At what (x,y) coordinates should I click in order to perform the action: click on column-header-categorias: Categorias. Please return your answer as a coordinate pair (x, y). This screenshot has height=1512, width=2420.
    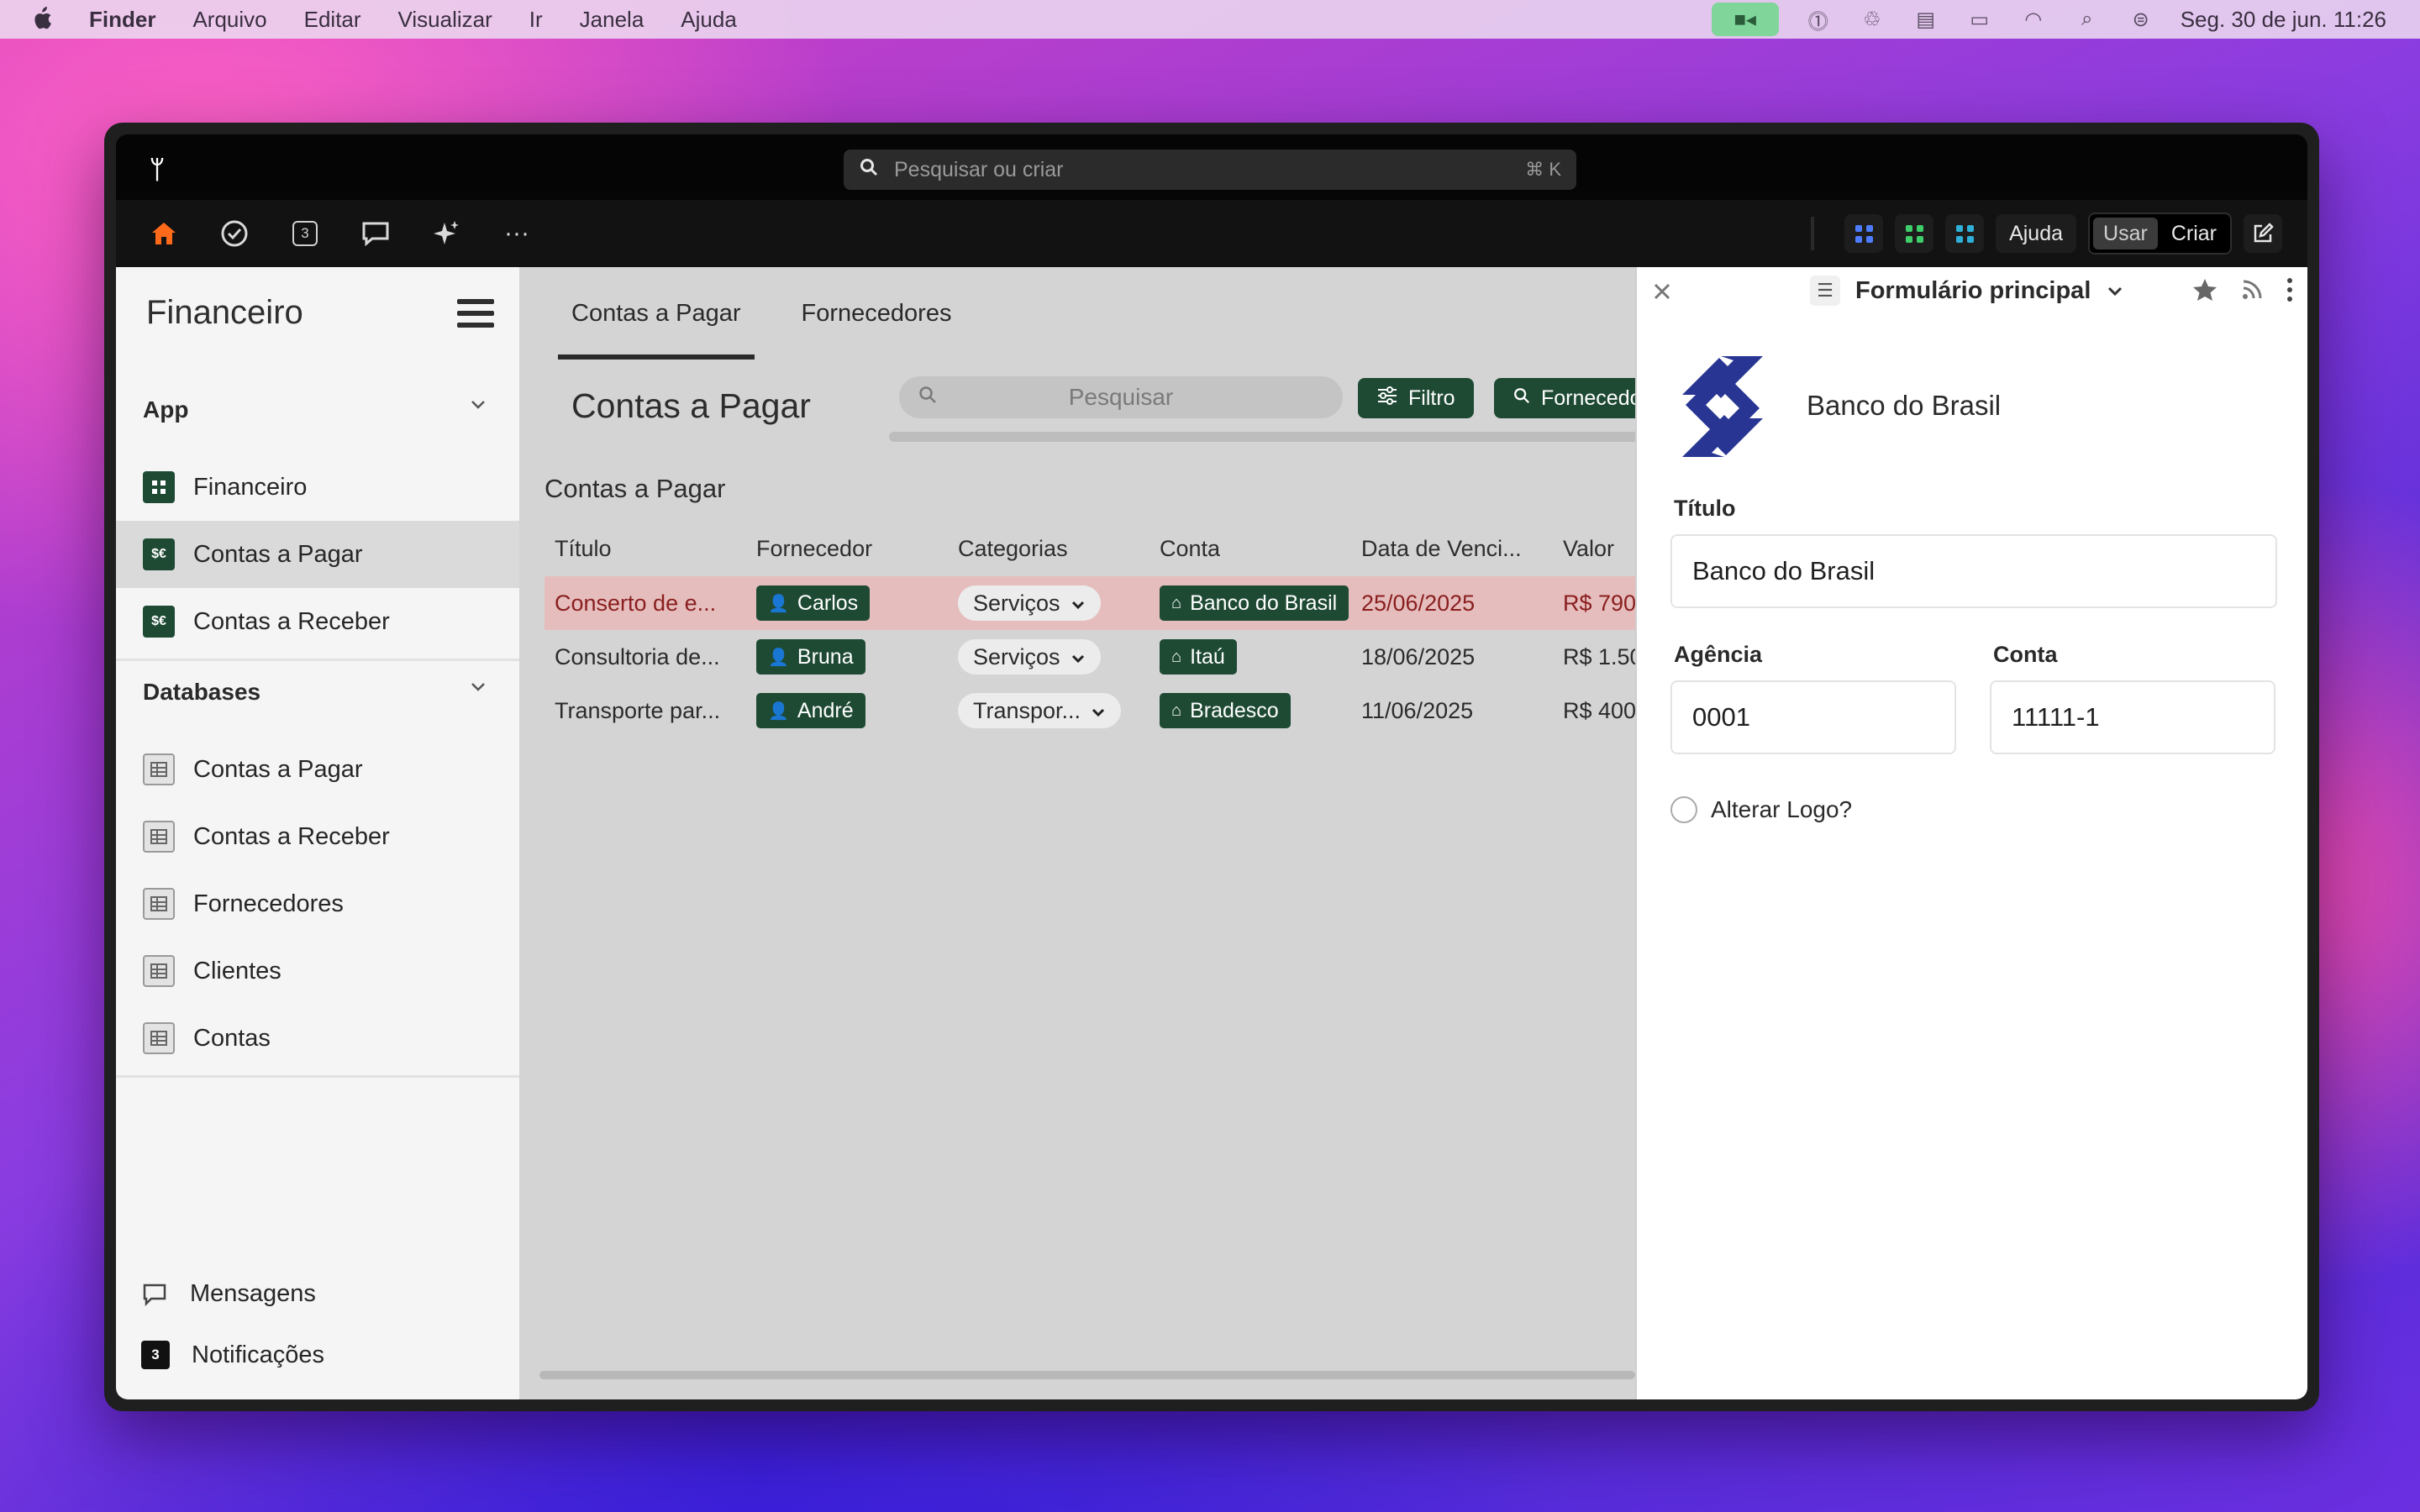
    Looking at the image, I should click on (1013, 549).